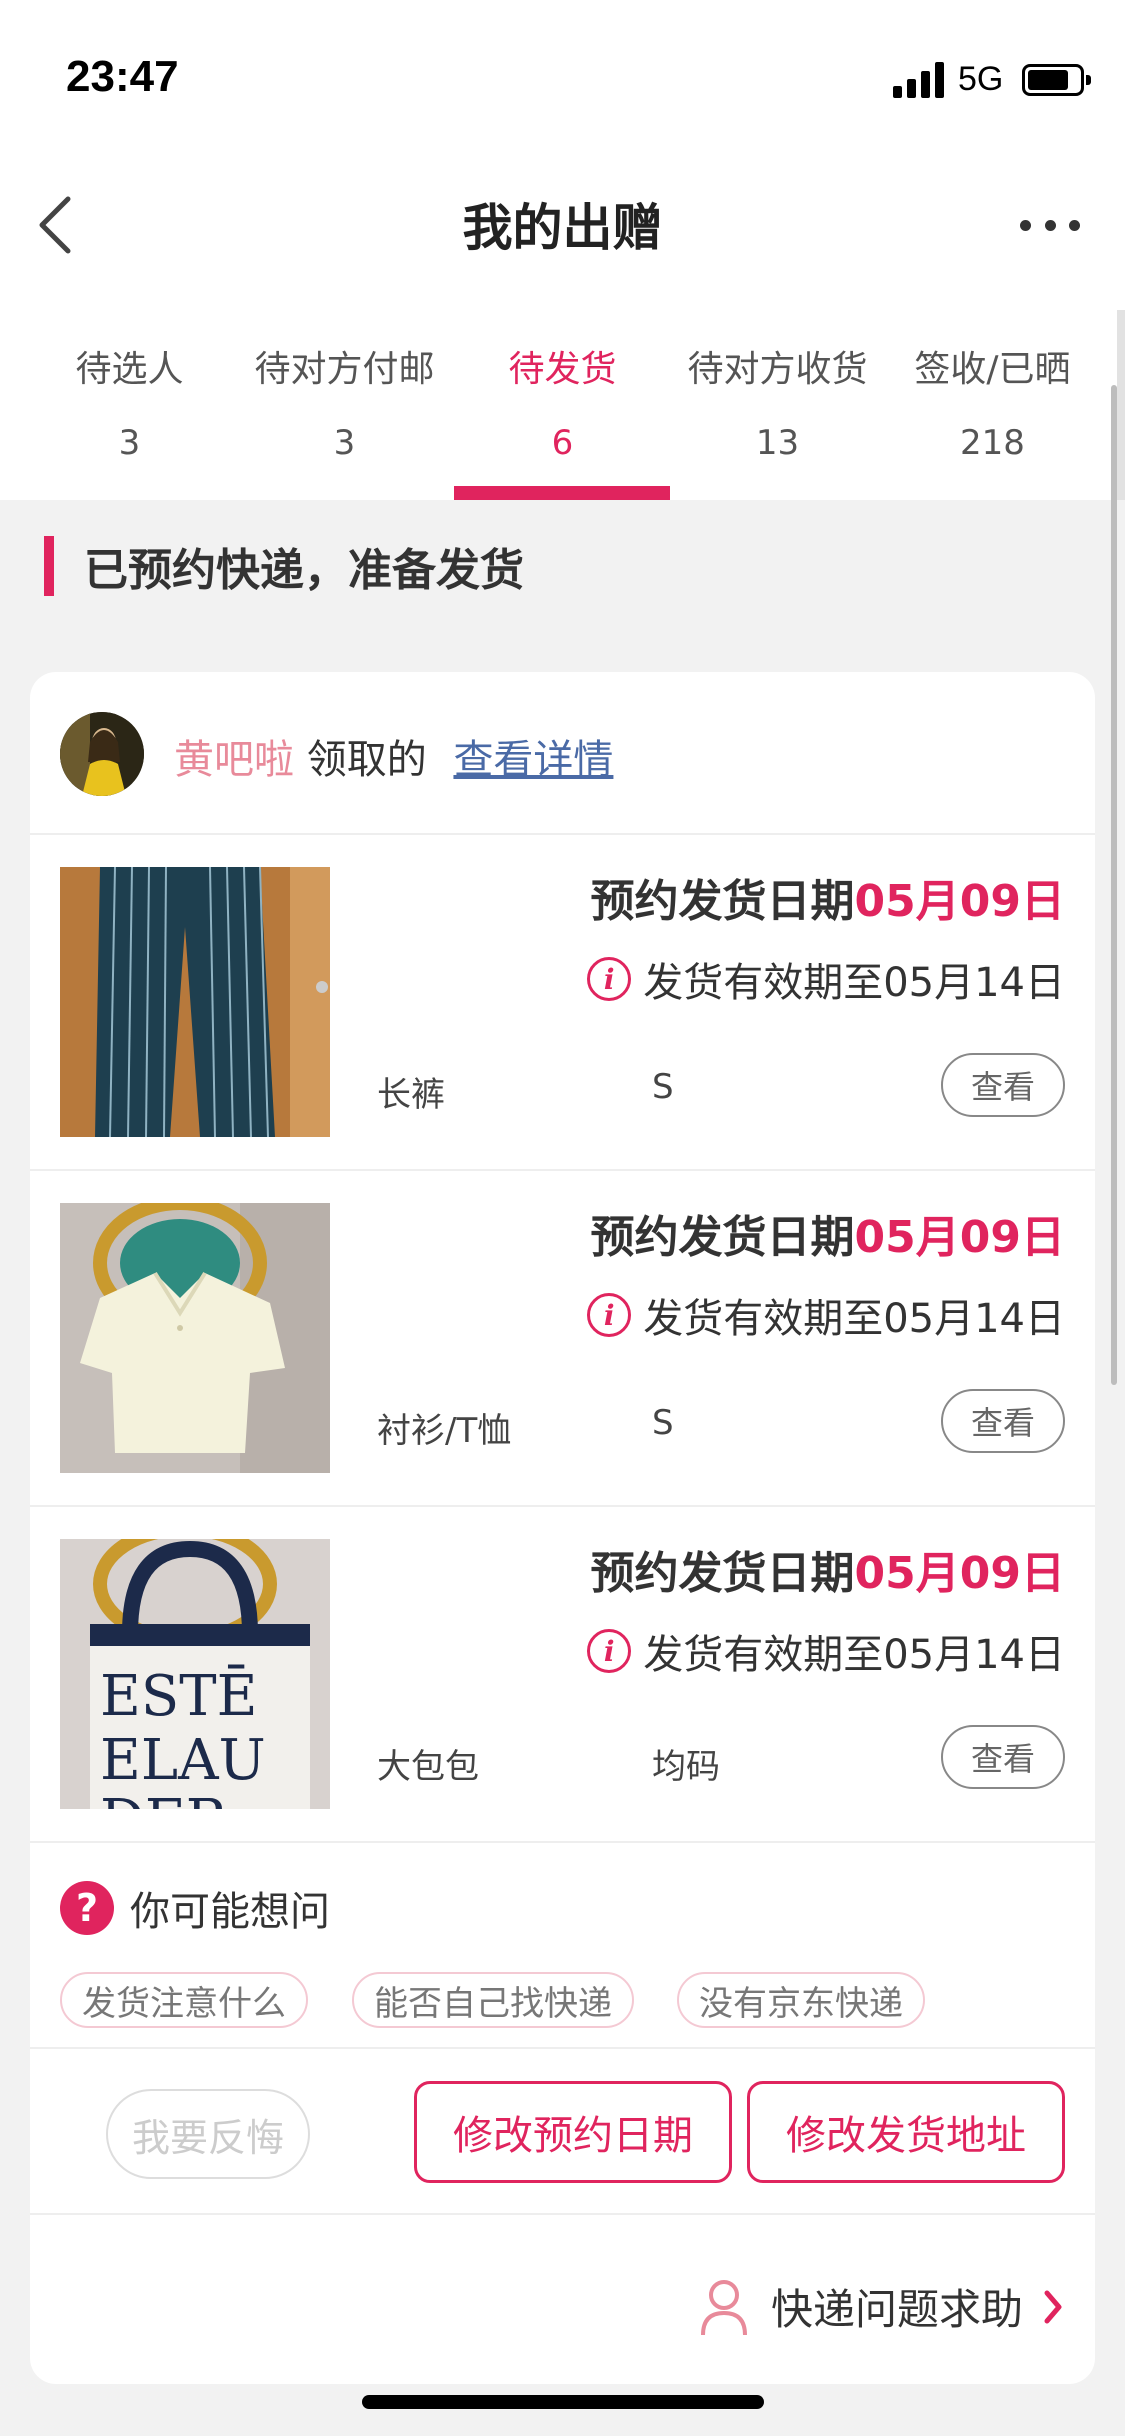 Image resolution: width=1125 pixels, height=2436 pixels. What do you see at coordinates (344, 405) in the screenshot?
I see `tab-pending-postage: 待对方付邮 3` at bounding box center [344, 405].